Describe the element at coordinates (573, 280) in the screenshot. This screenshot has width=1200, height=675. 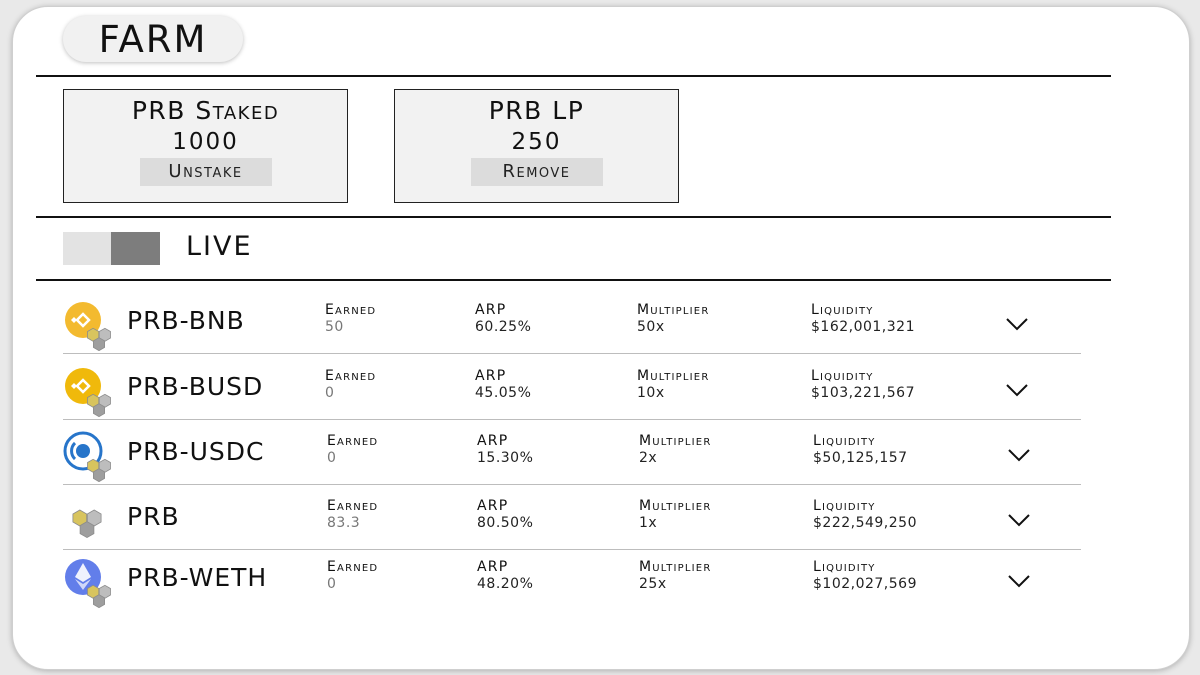
I see `divider-list` at that location.